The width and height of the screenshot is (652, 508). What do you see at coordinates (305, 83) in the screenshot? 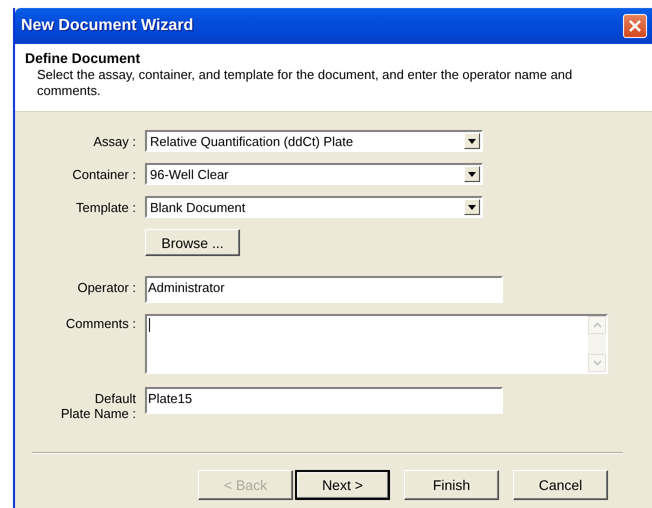
I see `step-description: Select the assay, container, and template for the document, and enter the operator name and comments.` at bounding box center [305, 83].